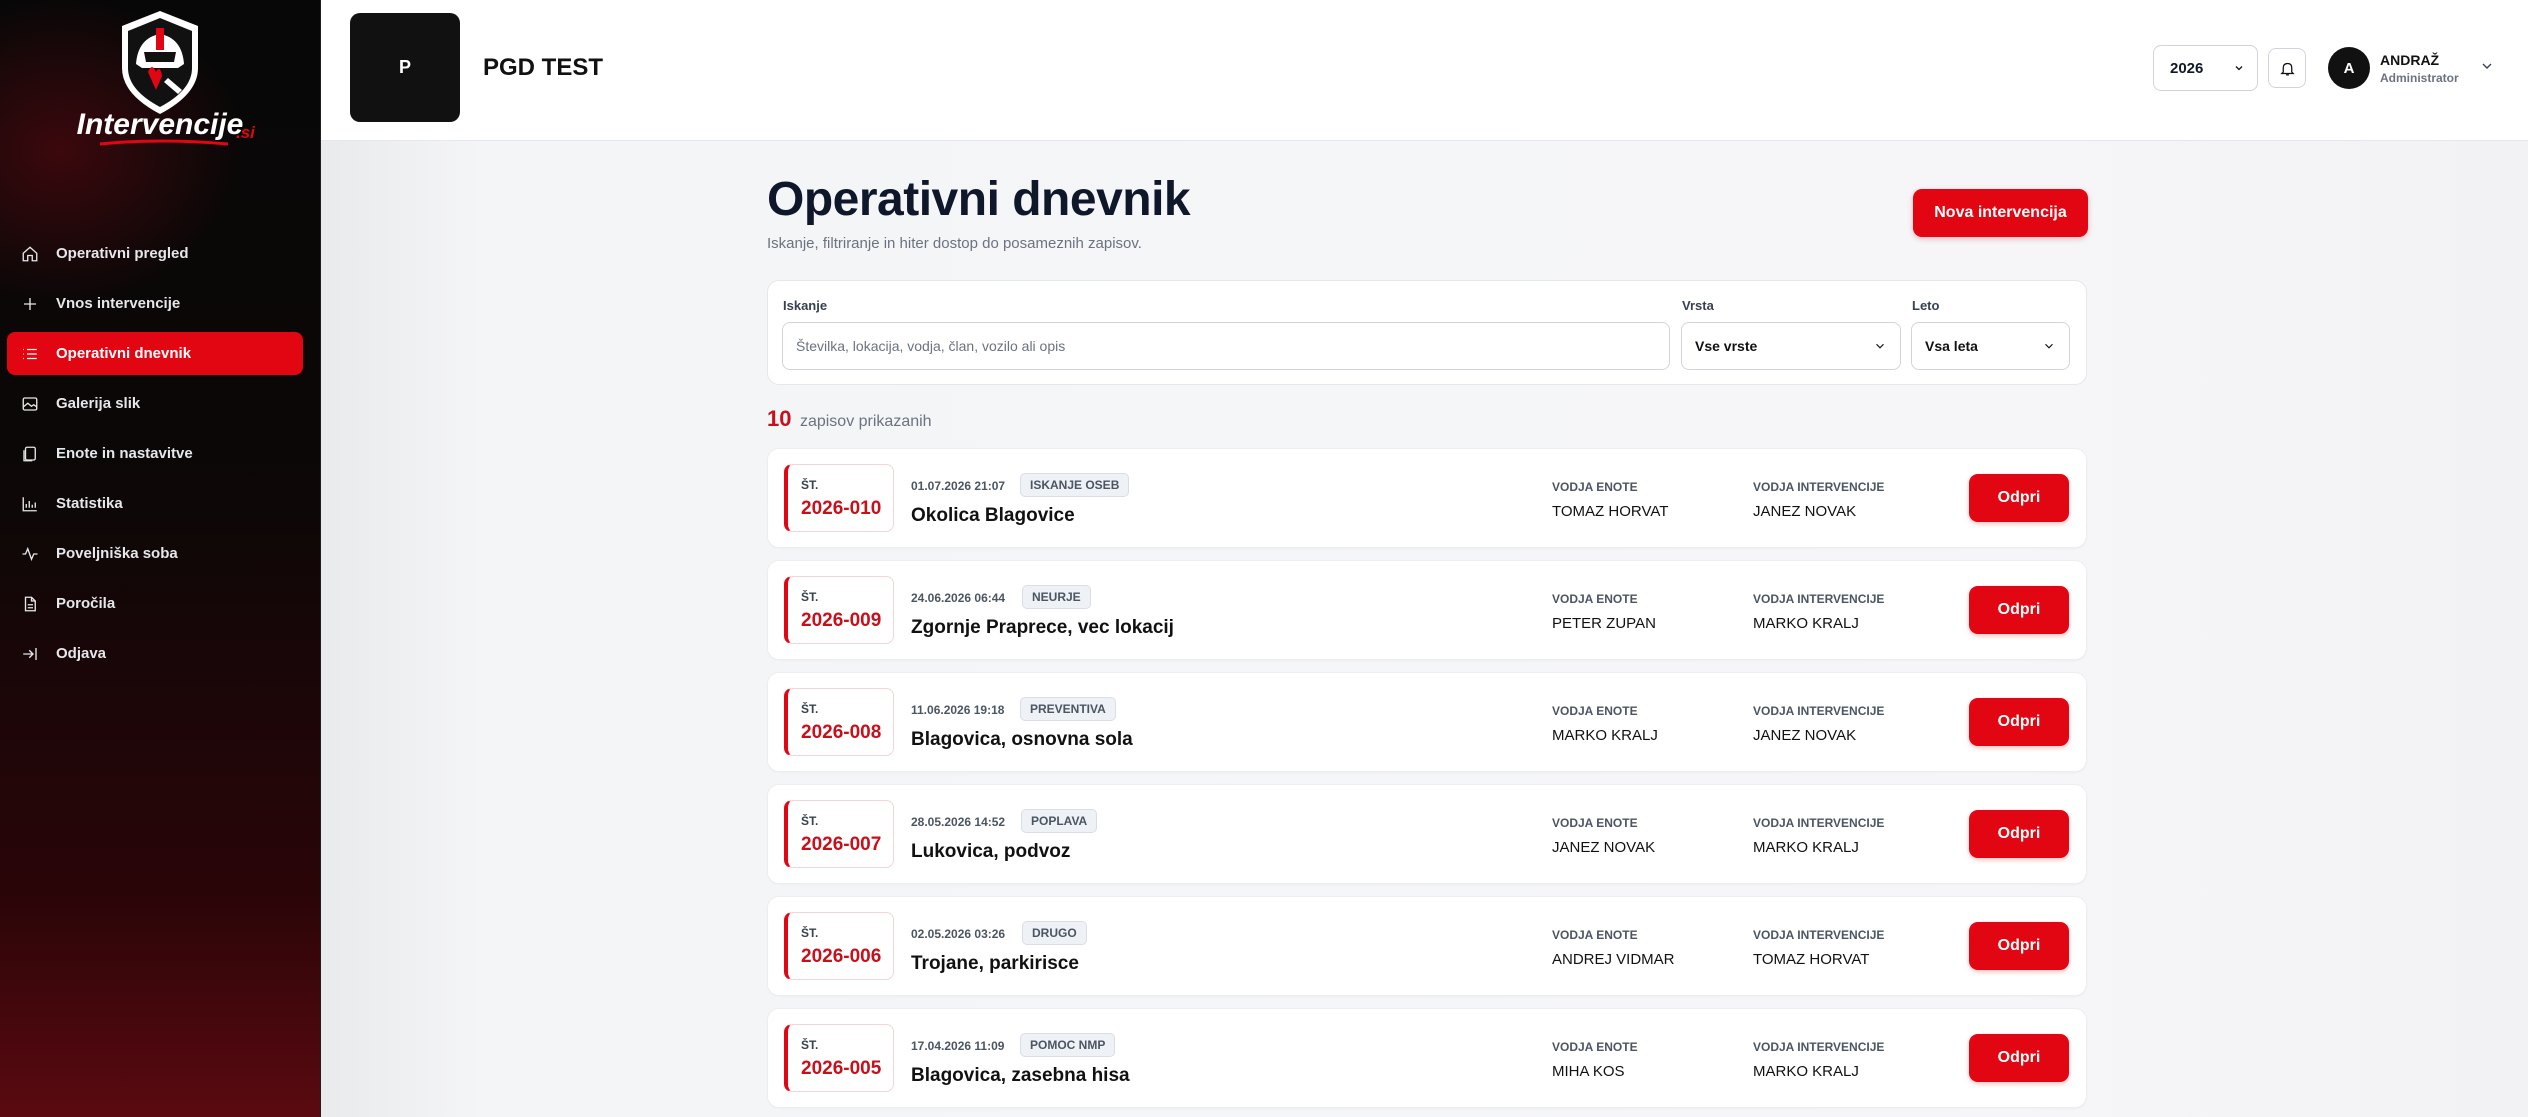 Image resolution: width=2528 pixels, height=1117 pixels. What do you see at coordinates (841, 620) in the screenshot?
I see `record-number: 2026-009` at bounding box center [841, 620].